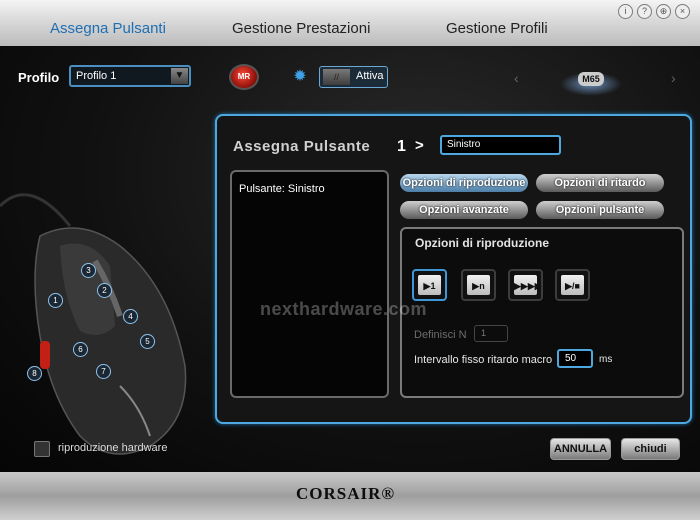  What do you see at coordinates (440, 335) in the screenshot?
I see `define-n-label: Definisci N` at bounding box center [440, 335].